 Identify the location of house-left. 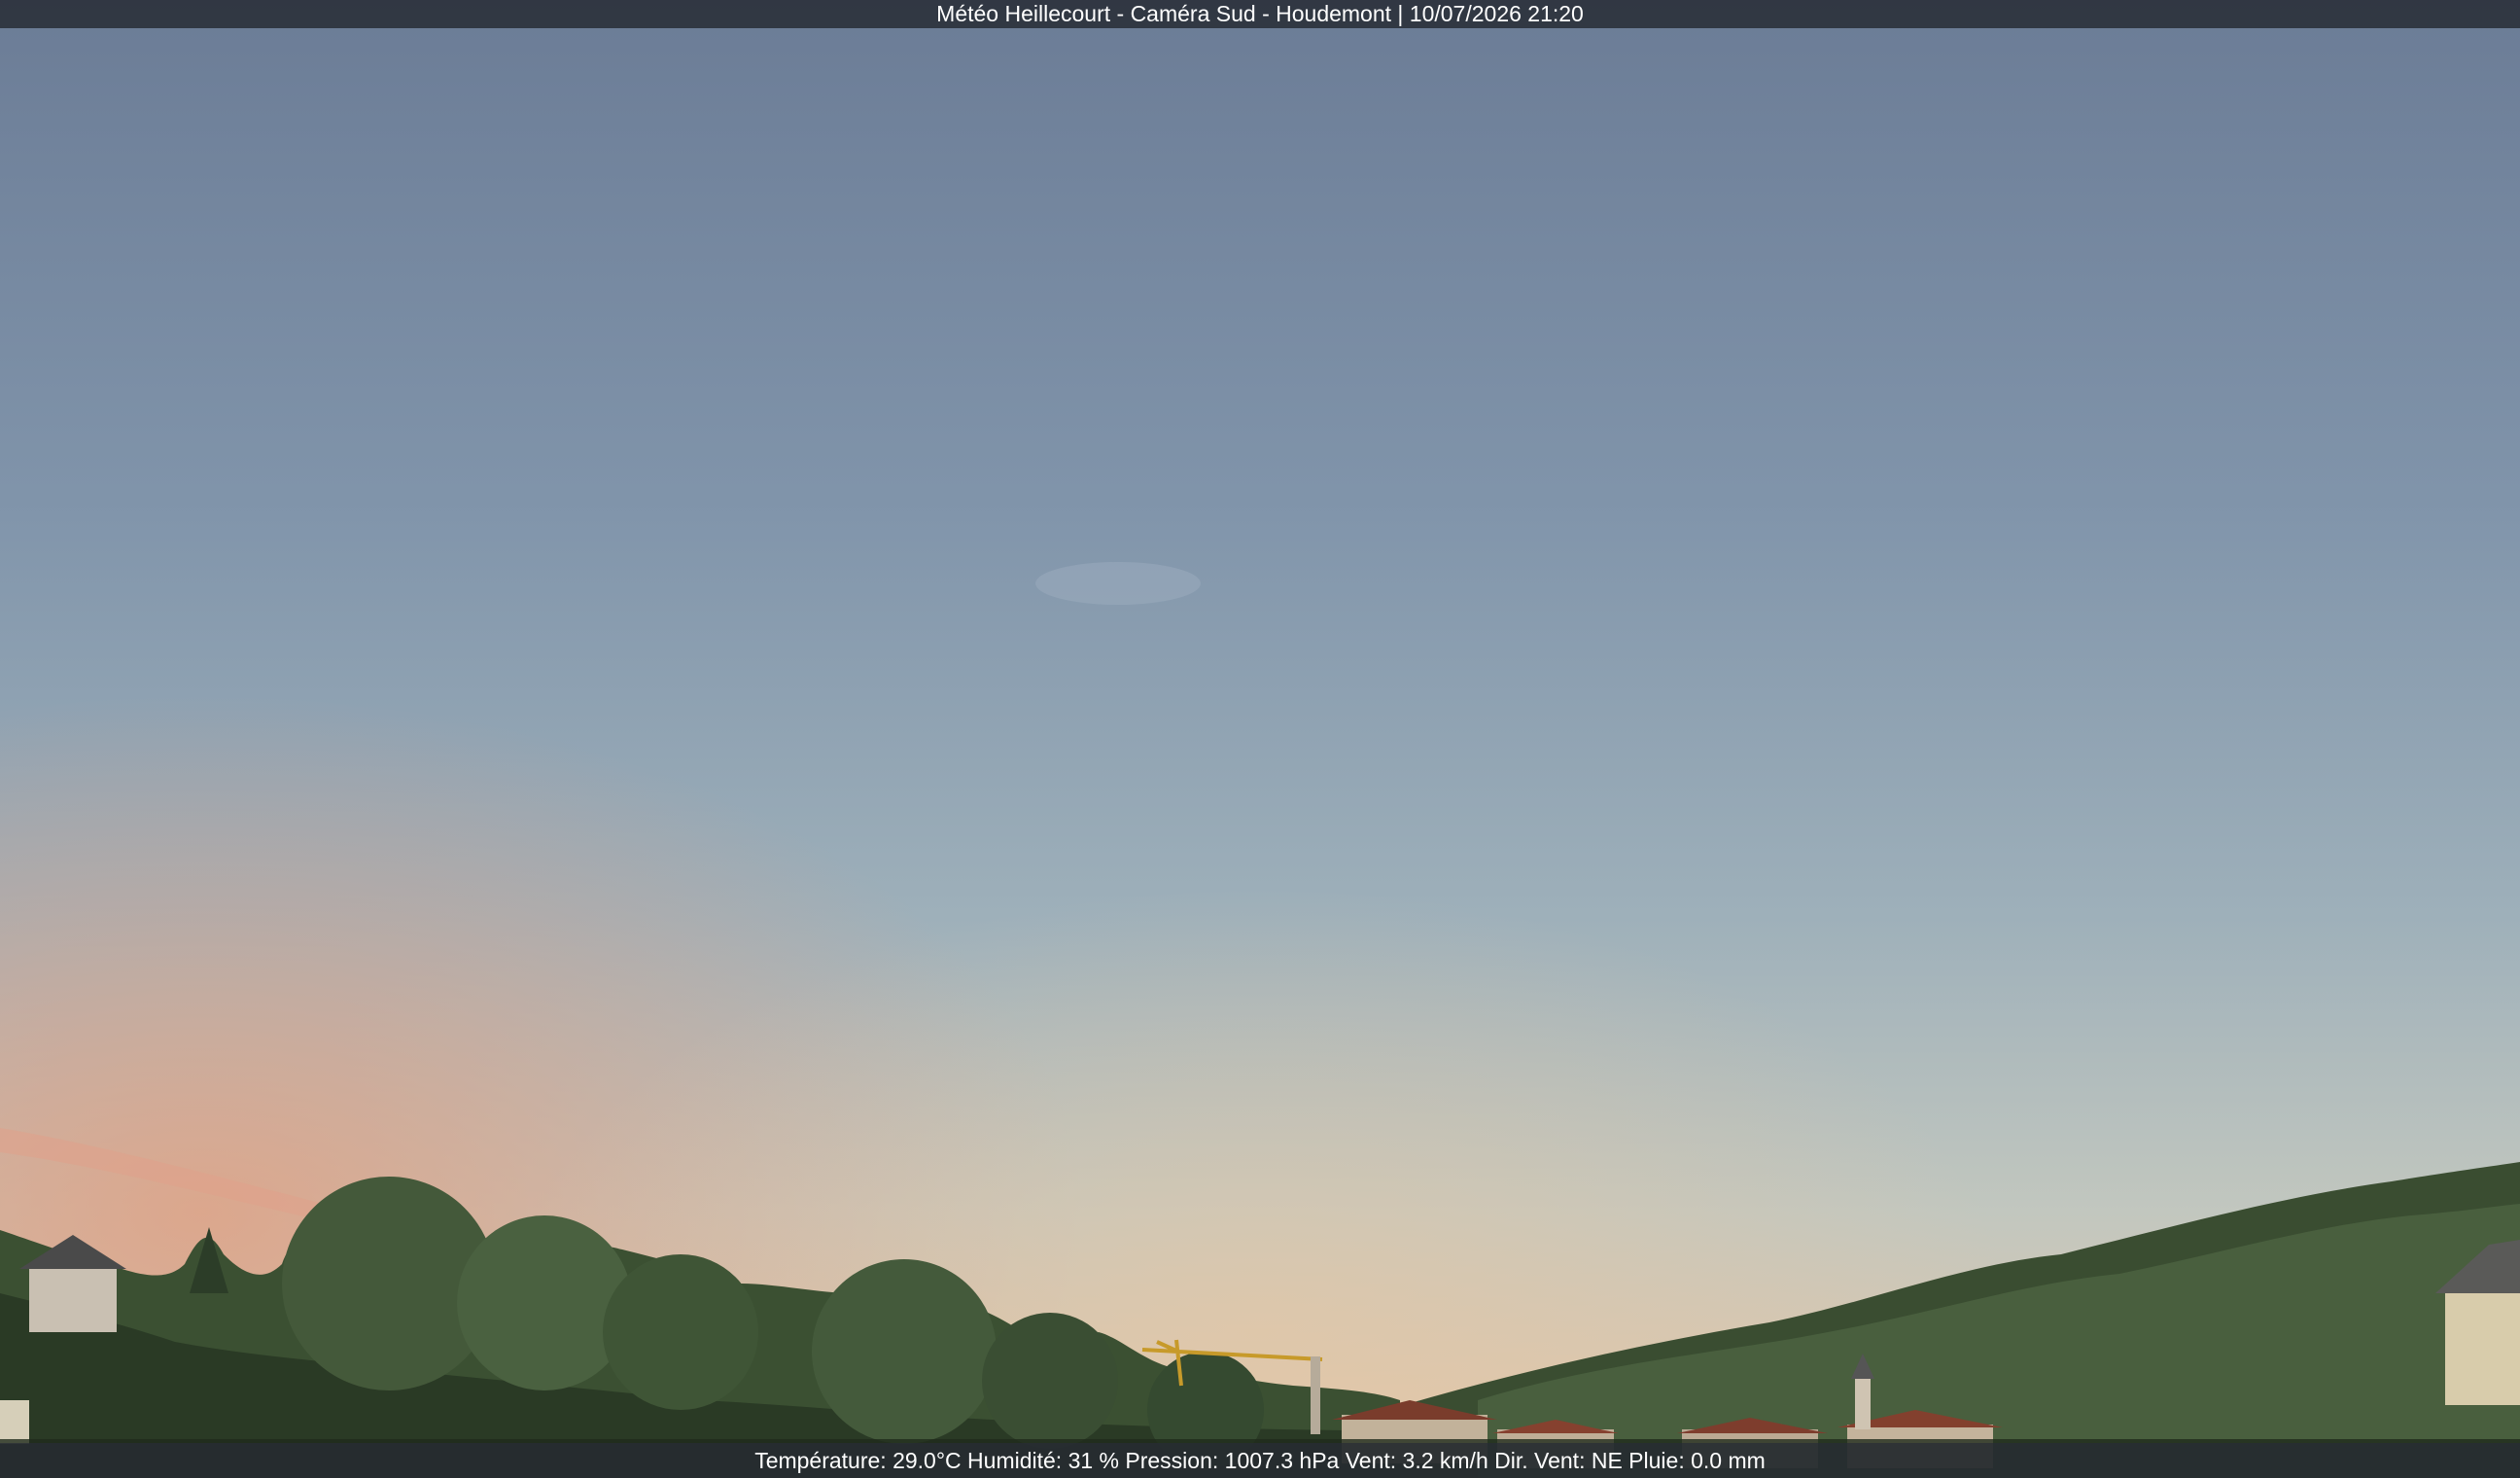
(73, 1298).